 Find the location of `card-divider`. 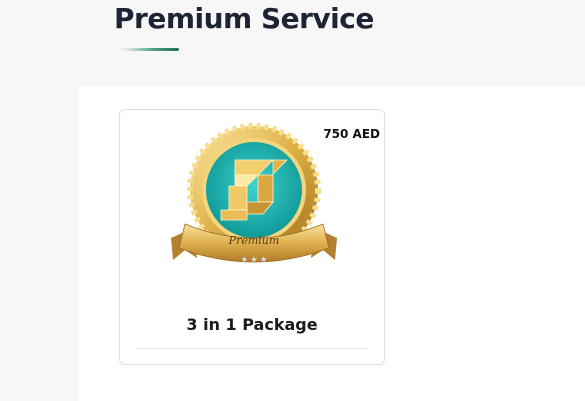

card-divider is located at coordinates (252, 348).